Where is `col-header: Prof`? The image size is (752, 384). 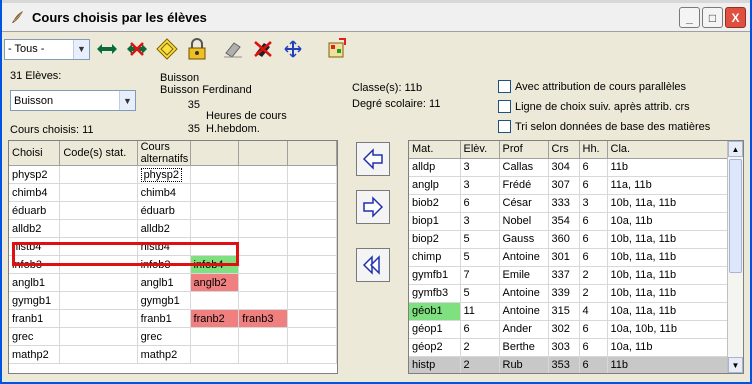 col-header: Prof is located at coordinates (524, 150).